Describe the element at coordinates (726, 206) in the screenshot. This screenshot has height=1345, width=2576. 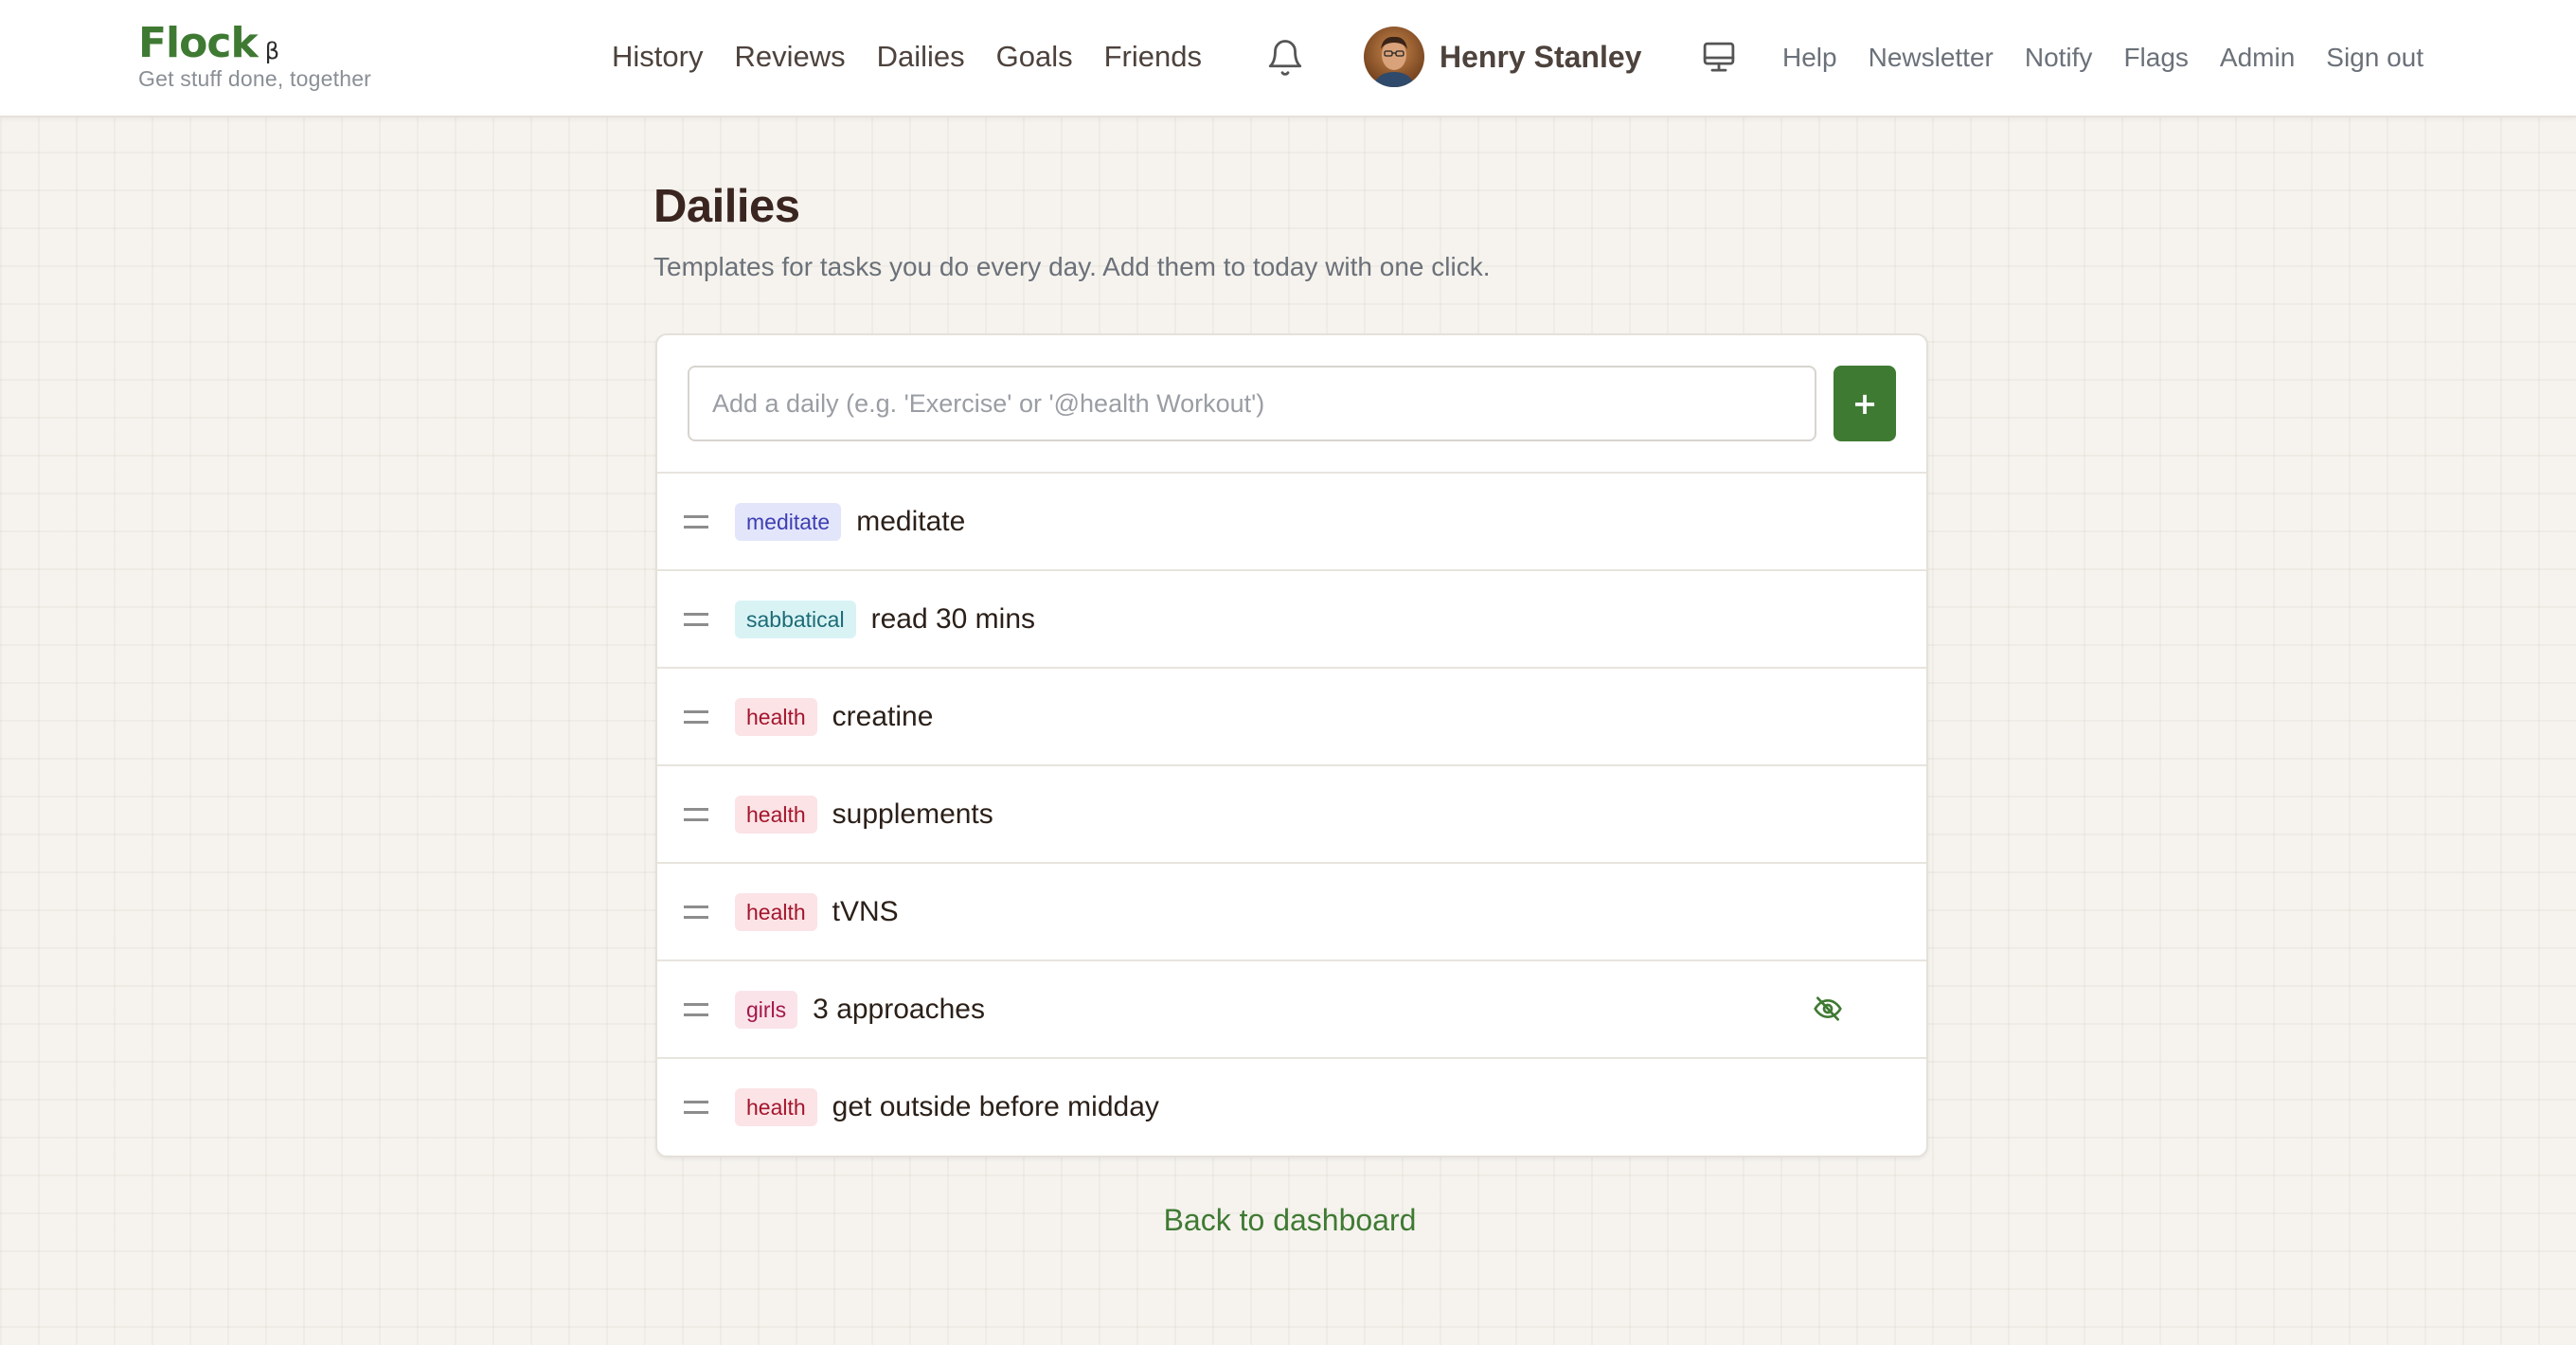
I see `page-title: Dailies` at that location.